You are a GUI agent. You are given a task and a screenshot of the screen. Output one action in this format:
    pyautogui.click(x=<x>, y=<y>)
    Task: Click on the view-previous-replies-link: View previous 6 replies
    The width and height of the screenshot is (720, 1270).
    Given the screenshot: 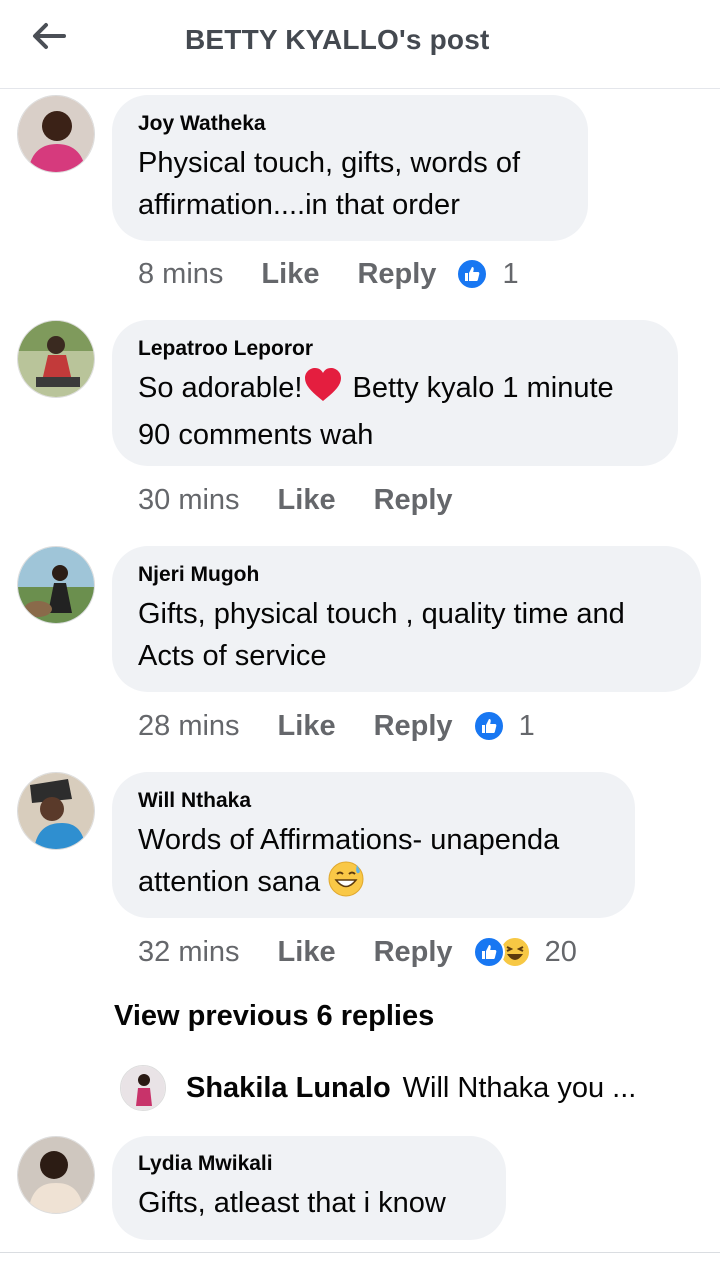 What is the action you would take?
    pyautogui.click(x=274, y=1016)
    